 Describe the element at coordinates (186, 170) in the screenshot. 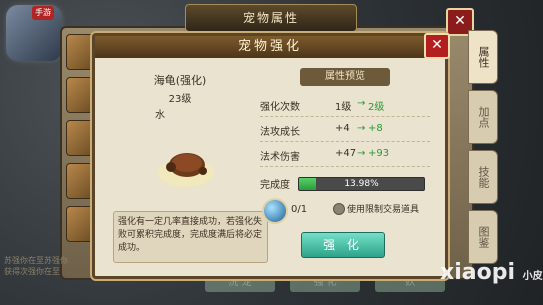

I see `turtle-icon` at that location.